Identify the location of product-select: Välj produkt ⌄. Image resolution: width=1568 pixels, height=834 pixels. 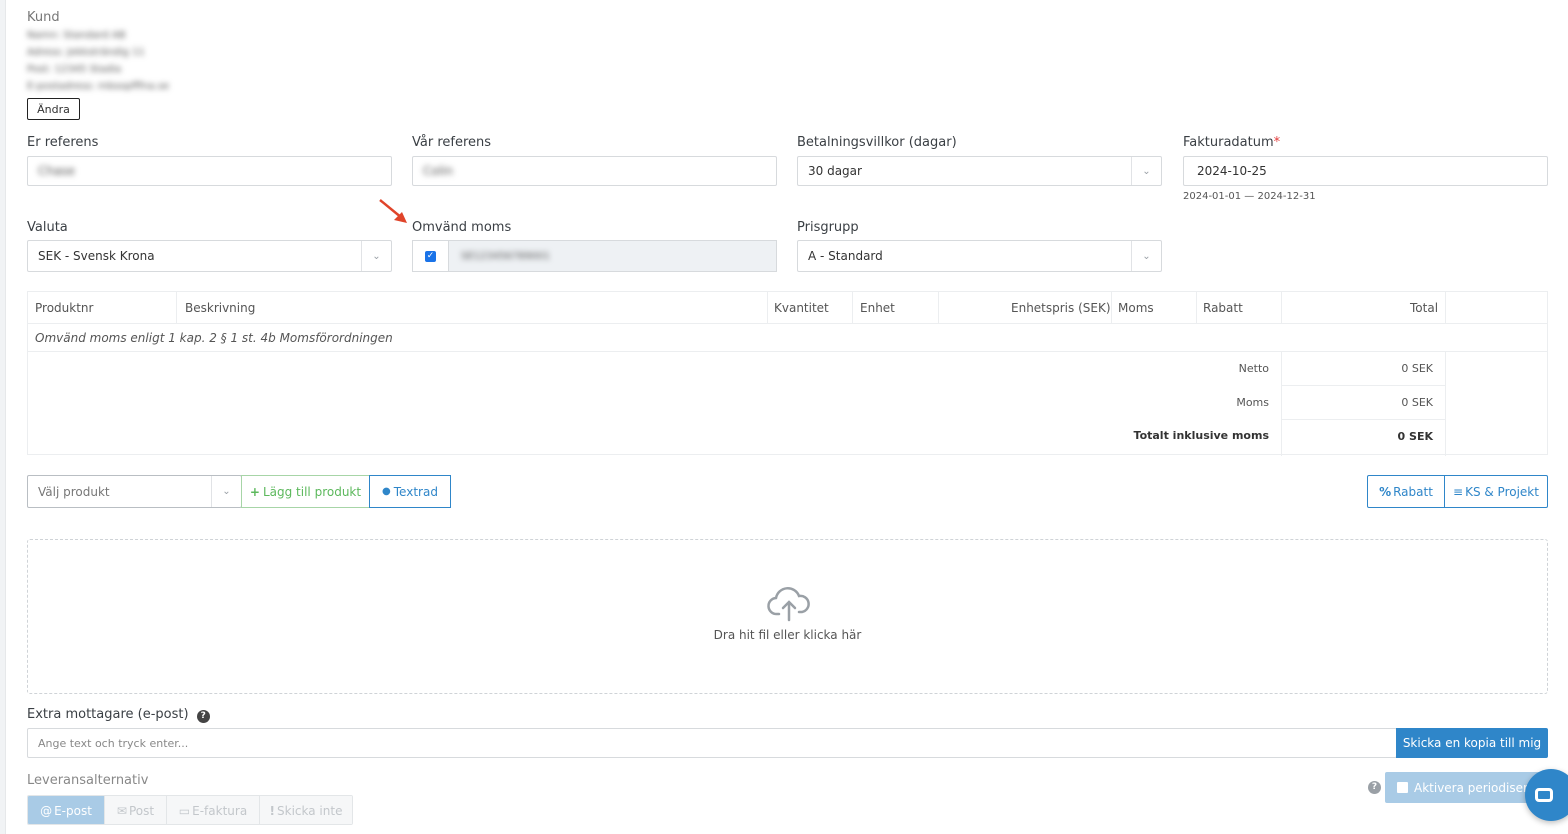
(134, 491).